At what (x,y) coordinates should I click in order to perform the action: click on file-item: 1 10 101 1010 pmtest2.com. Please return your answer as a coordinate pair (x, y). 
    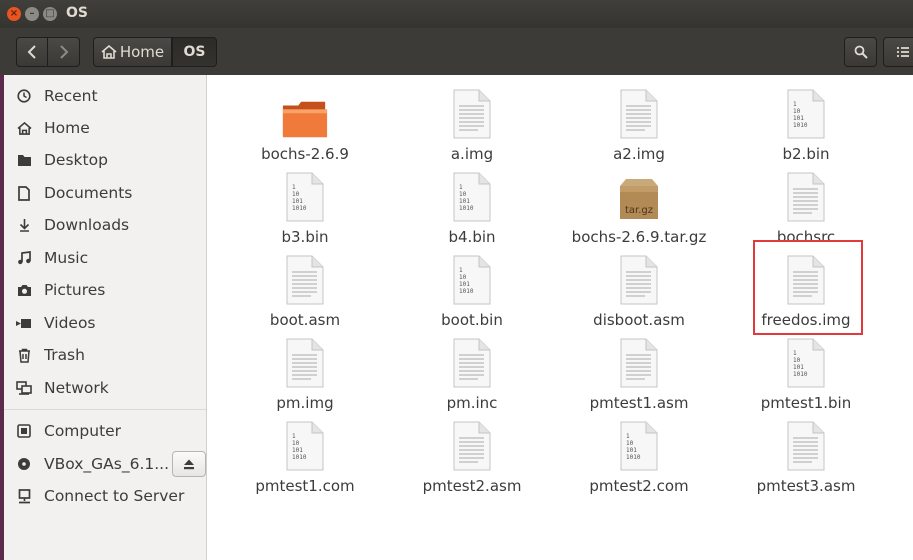
    Looking at the image, I should click on (639, 455).